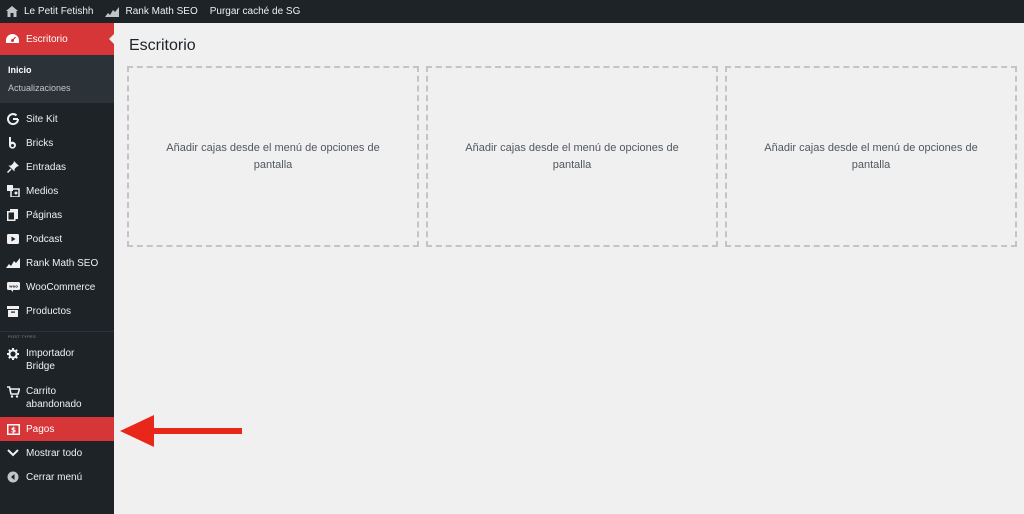 The image size is (1024, 514). What do you see at coordinates (42, 119) in the screenshot?
I see `sidebar-item-label: Site Kit` at bounding box center [42, 119].